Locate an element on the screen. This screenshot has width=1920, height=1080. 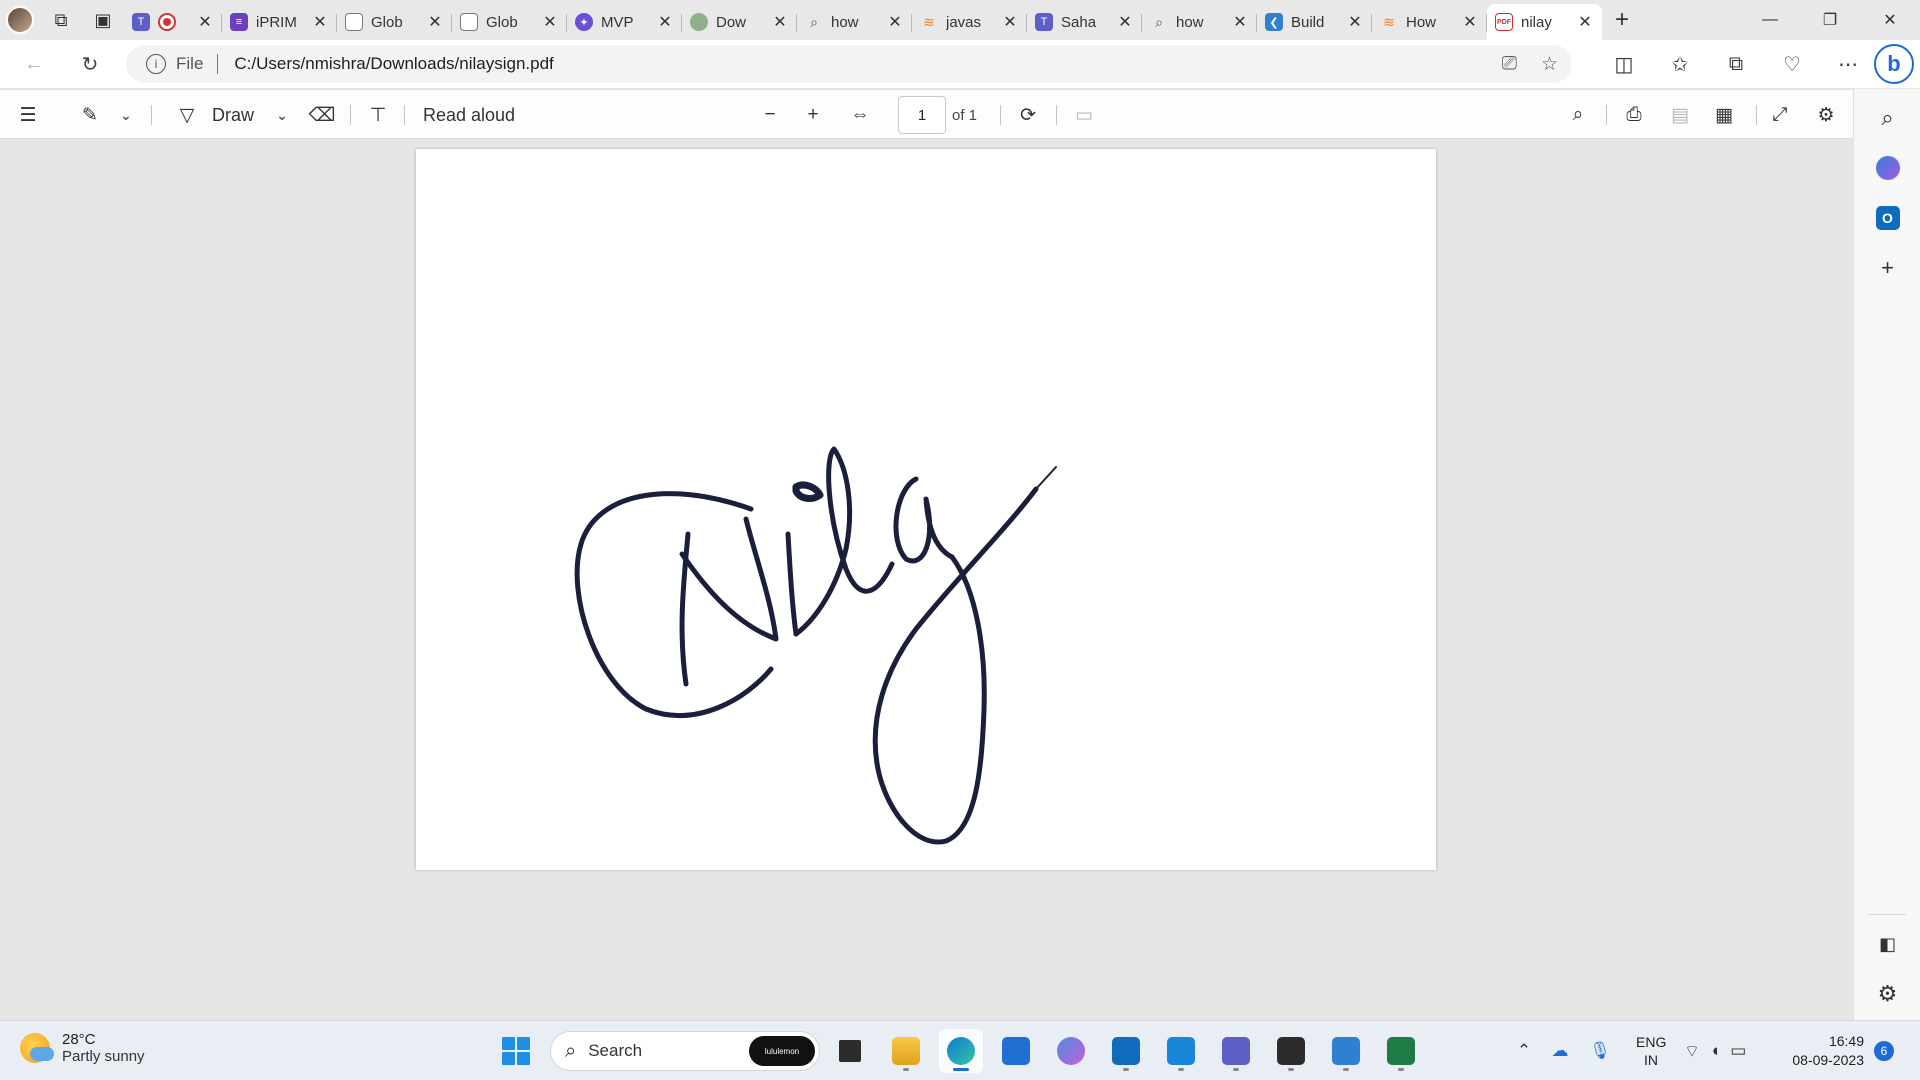
workspaces-icon: ⧉ is located at coordinates (61, 20).